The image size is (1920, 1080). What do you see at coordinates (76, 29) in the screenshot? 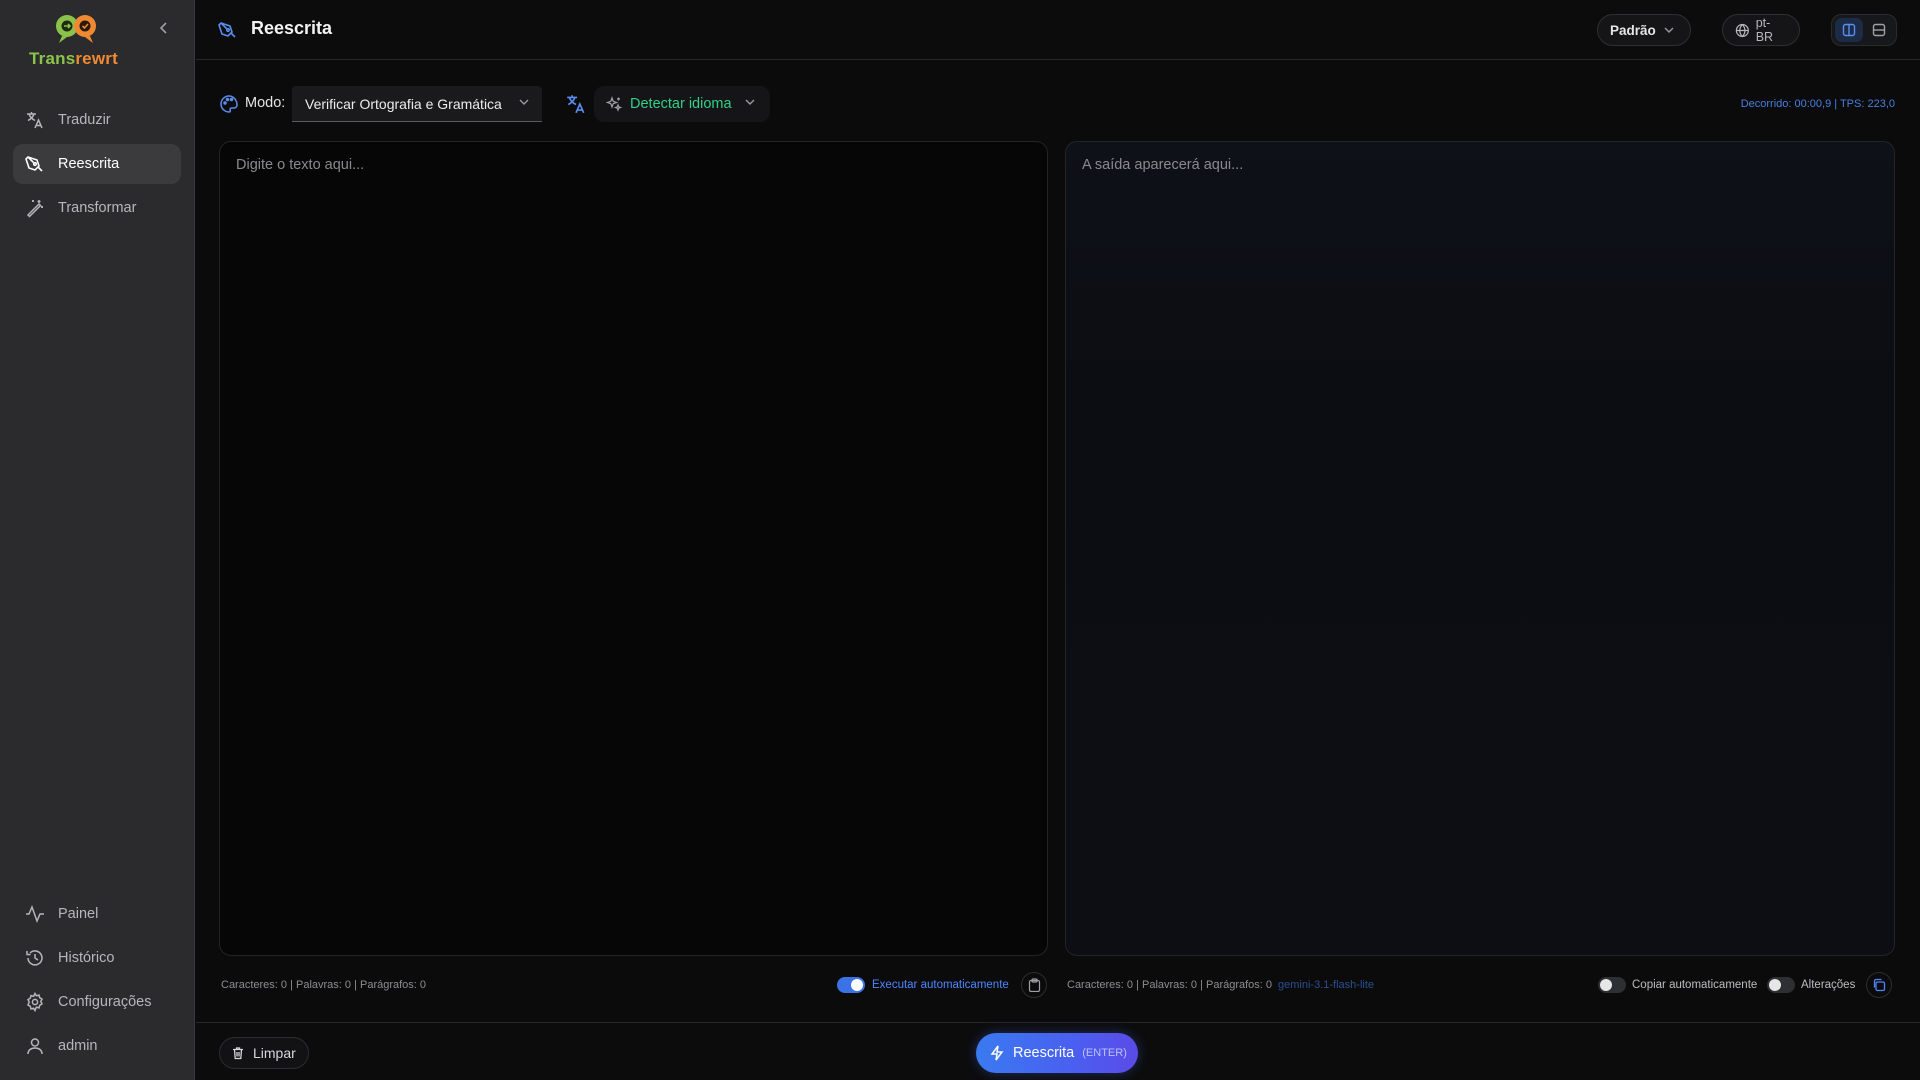
I see `logo-icon` at bounding box center [76, 29].